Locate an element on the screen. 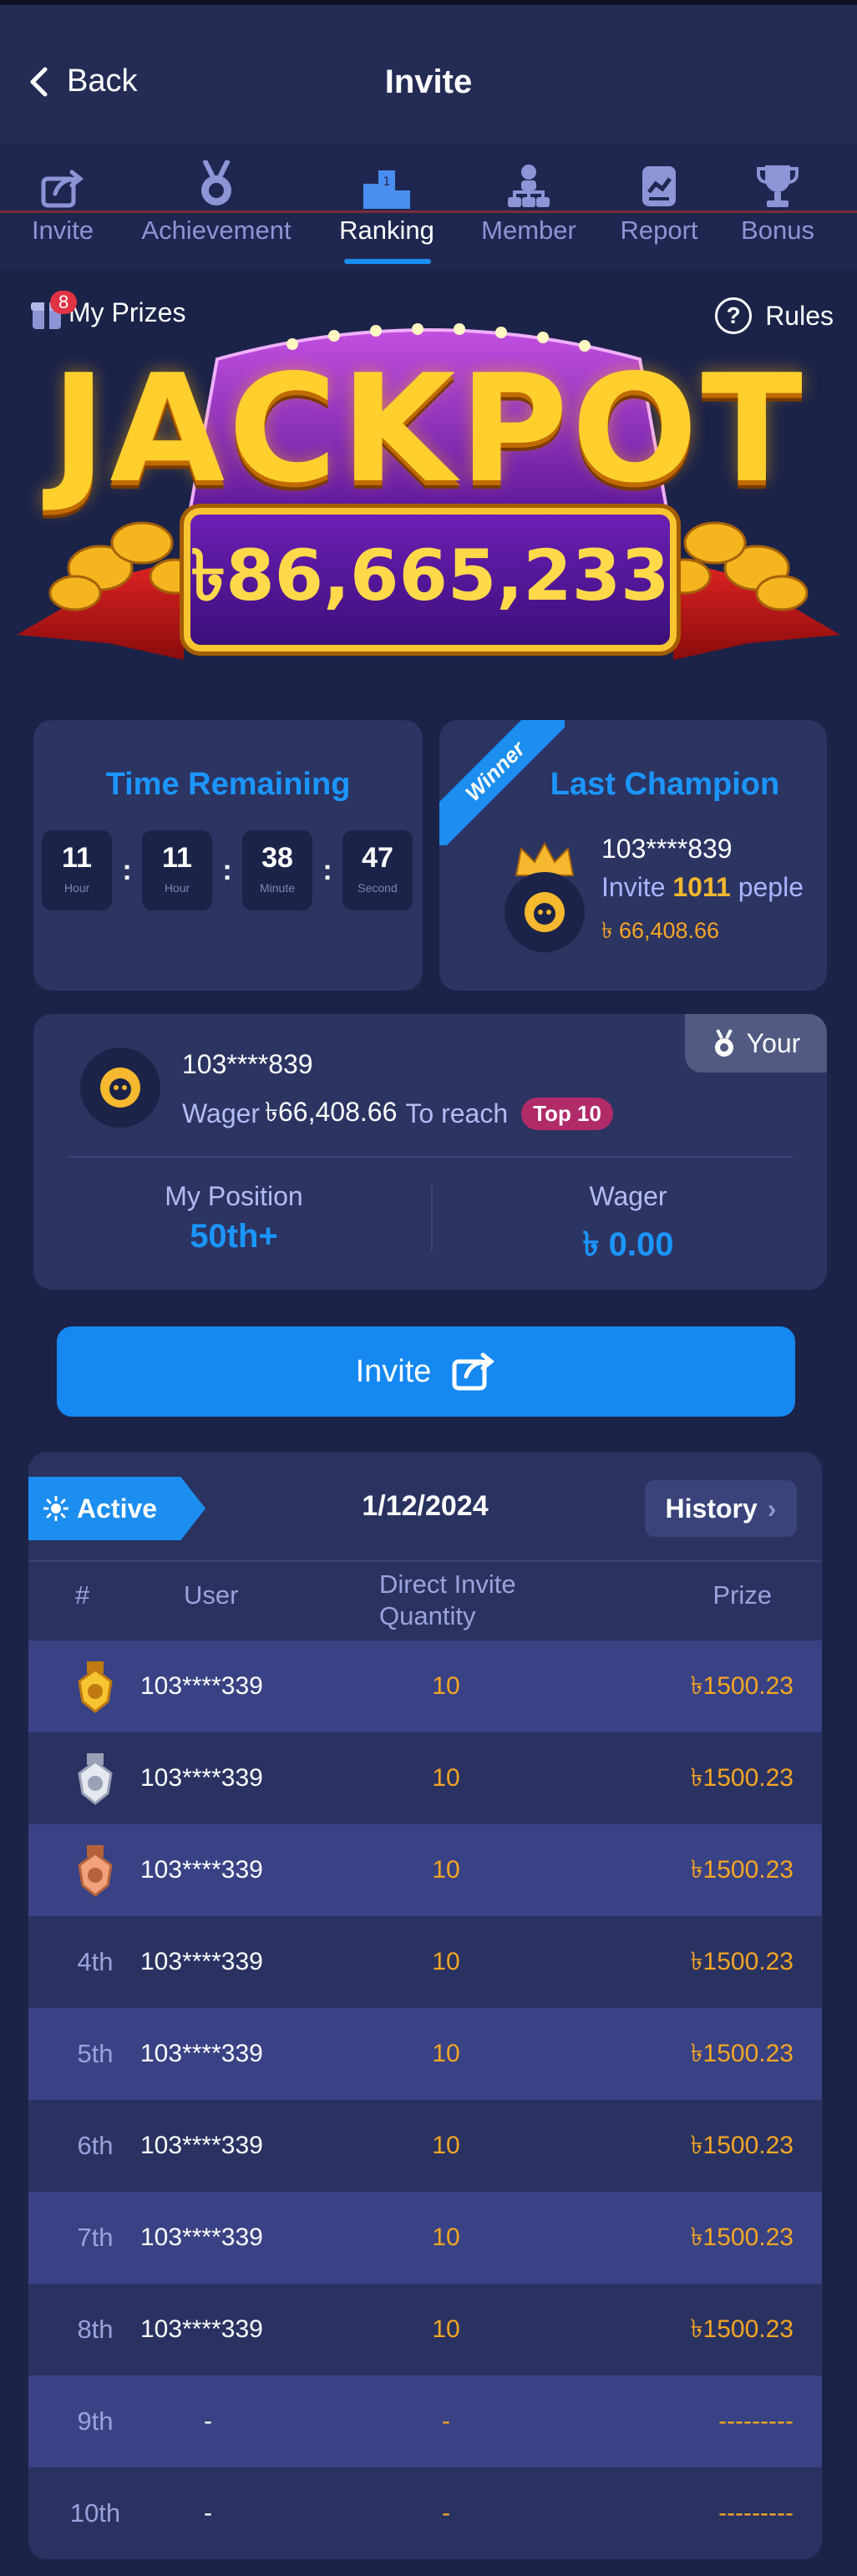 The width and height of the screenshot is (857, 2576). col-qty: Direct Invite Quantity is located at coordinates (447, 1599).